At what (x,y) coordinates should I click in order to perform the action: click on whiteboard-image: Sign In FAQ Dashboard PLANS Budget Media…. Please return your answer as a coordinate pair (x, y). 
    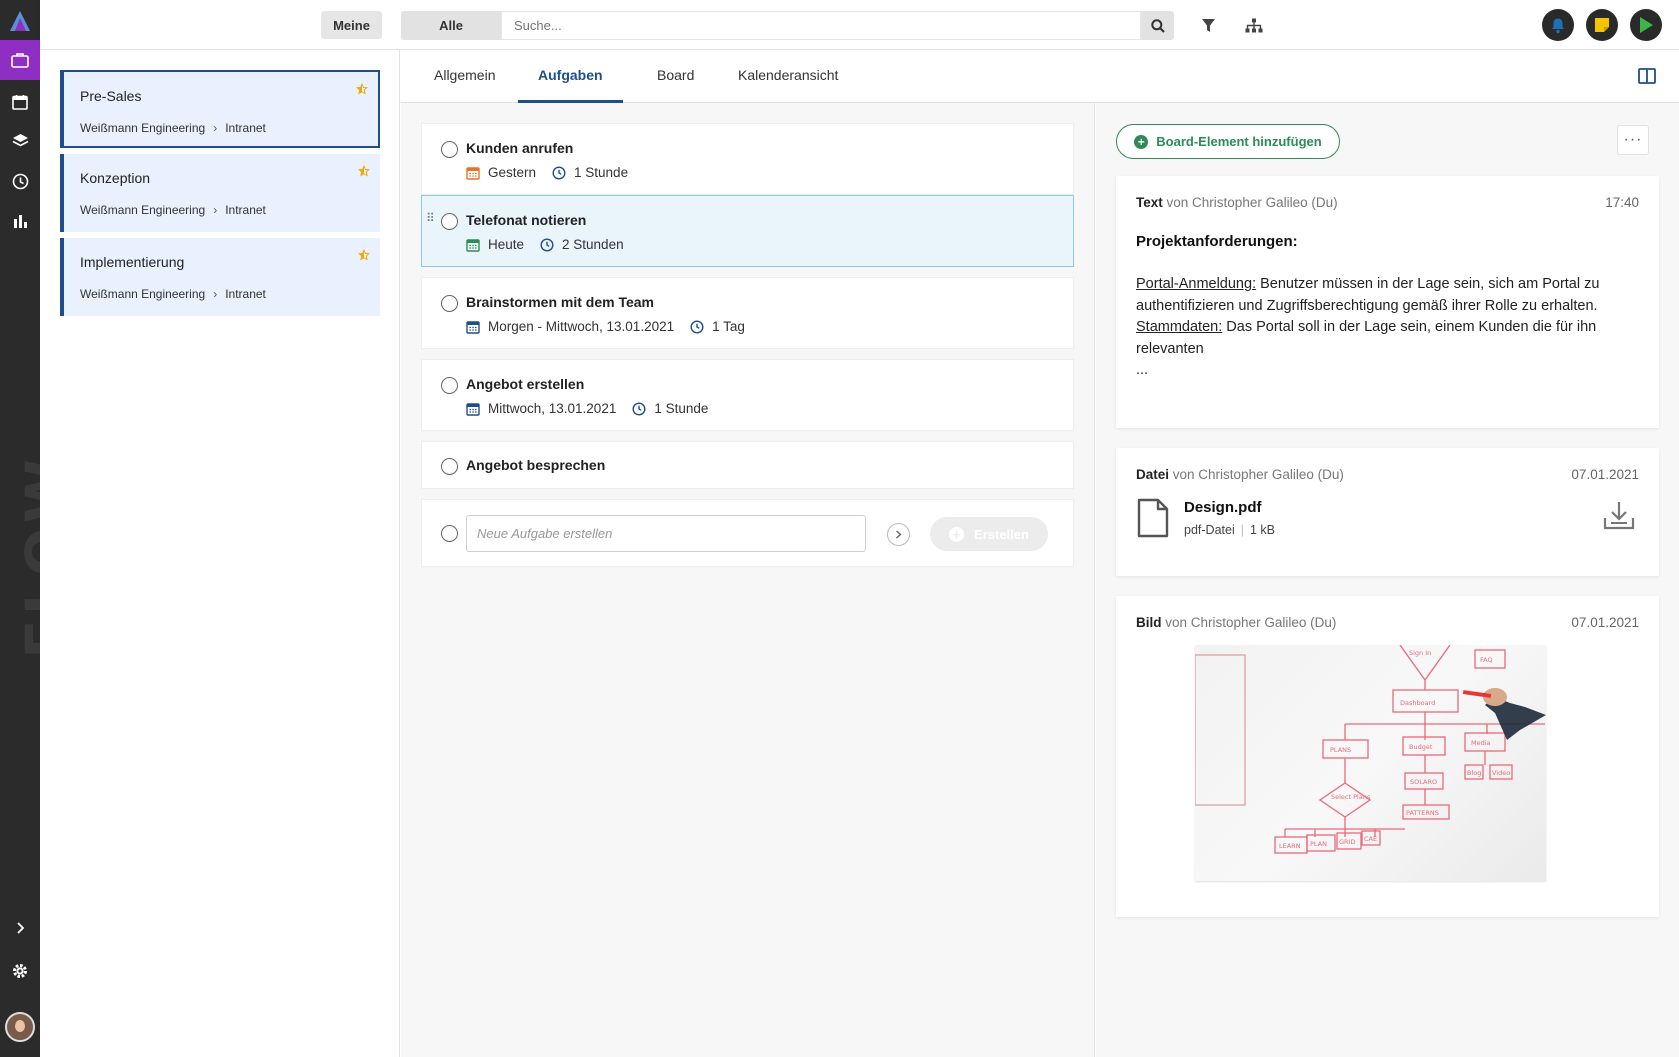
    Looking at the image, I should click on (1370, 763).